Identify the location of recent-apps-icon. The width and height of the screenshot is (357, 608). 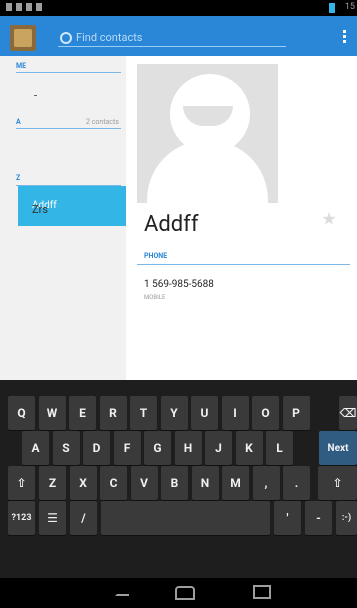
(262, 592).